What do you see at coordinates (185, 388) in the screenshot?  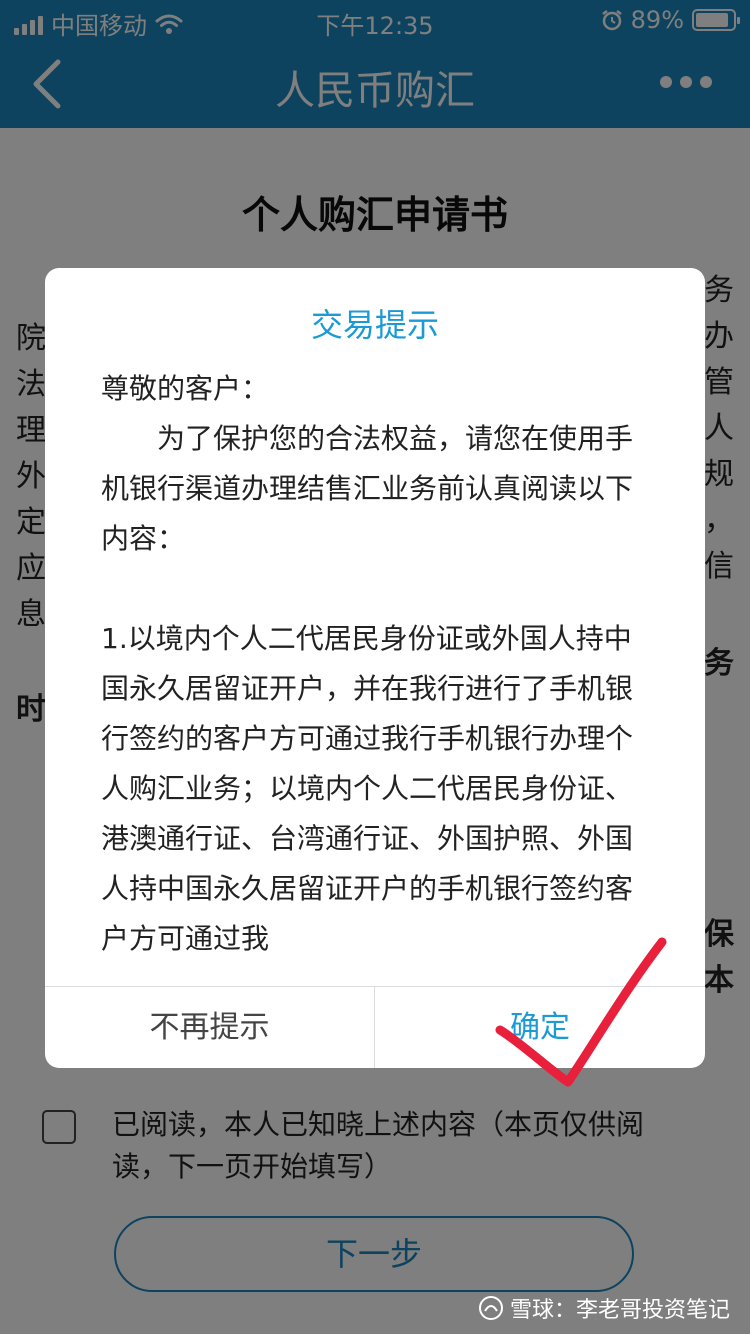 I see `dialog-greeting: 尊敬的客户：` at bounding box center [185, 388].